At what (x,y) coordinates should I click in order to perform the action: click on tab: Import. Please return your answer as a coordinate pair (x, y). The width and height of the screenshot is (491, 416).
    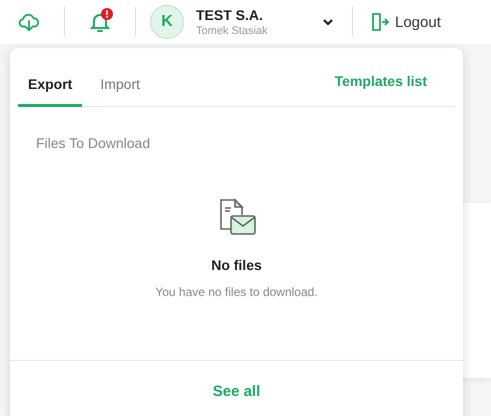
    Looking at the image, I should click on (120, 91).